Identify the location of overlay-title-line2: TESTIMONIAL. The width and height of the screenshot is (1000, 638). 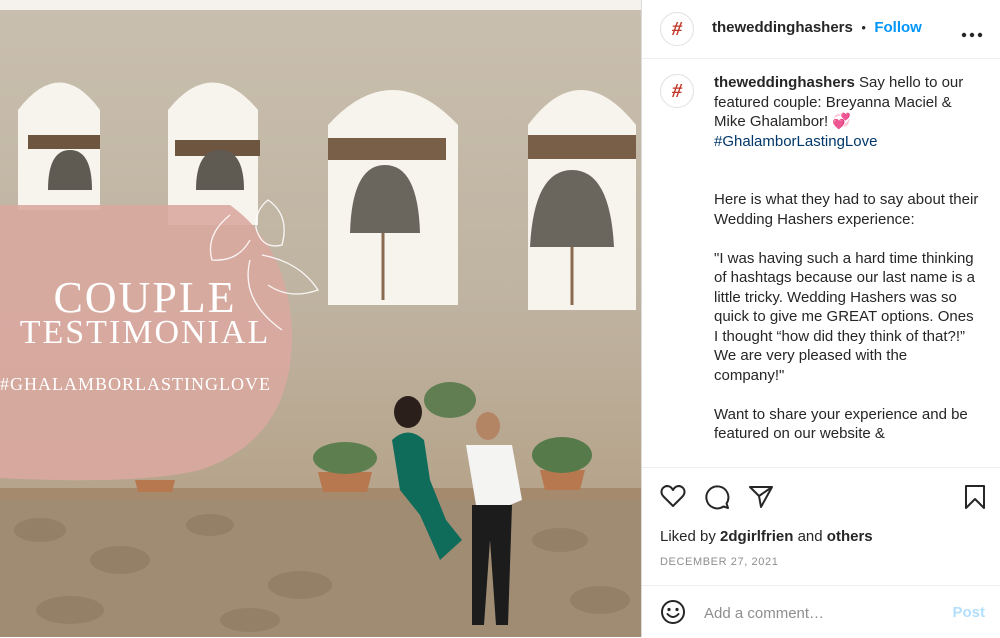
(145, 332).